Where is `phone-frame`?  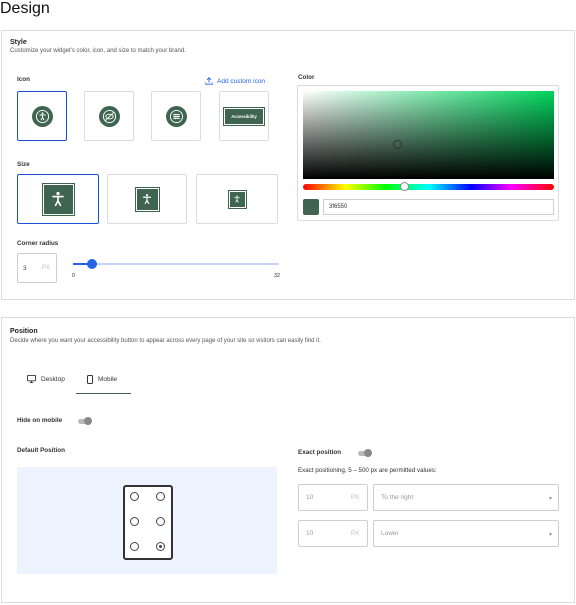 phone-frame is located at coordinates (148, 522).